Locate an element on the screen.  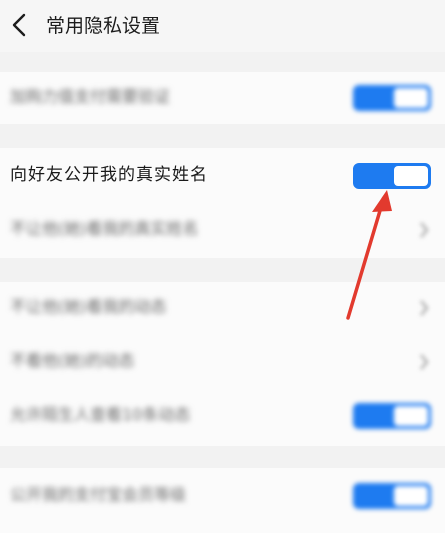
row-label: 不让他(她)看我的动态 is located at coordinates (88, 306).